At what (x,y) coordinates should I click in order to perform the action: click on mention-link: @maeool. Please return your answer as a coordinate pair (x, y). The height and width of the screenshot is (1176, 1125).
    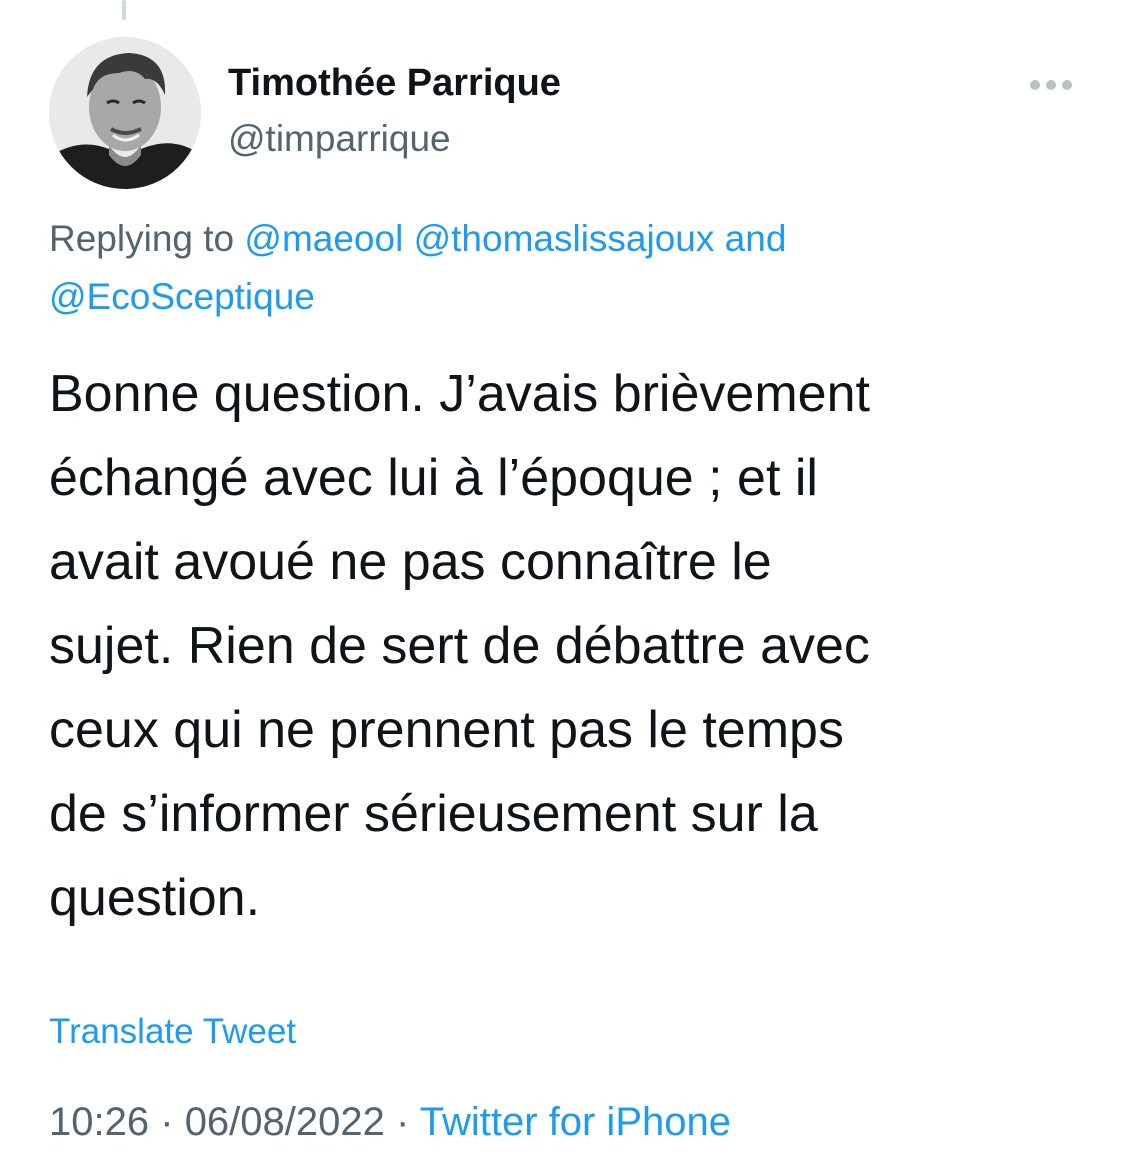
    Looking at the image, I should click on (323, 238).